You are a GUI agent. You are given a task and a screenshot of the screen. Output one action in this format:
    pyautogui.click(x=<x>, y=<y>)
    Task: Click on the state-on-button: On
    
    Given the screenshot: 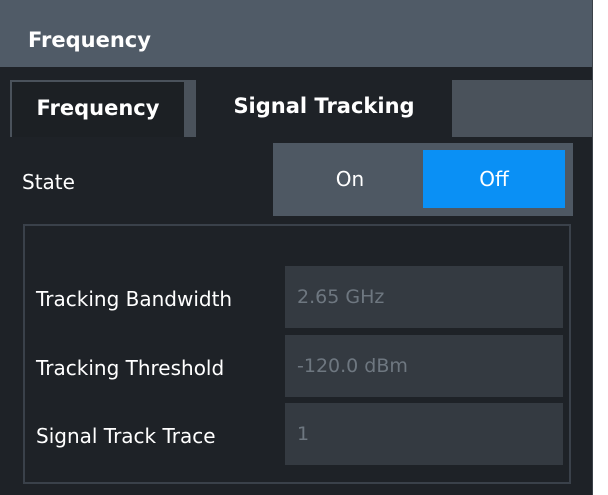 What is the action you would take?
    pyautogui.click(x=350, y=179)
    